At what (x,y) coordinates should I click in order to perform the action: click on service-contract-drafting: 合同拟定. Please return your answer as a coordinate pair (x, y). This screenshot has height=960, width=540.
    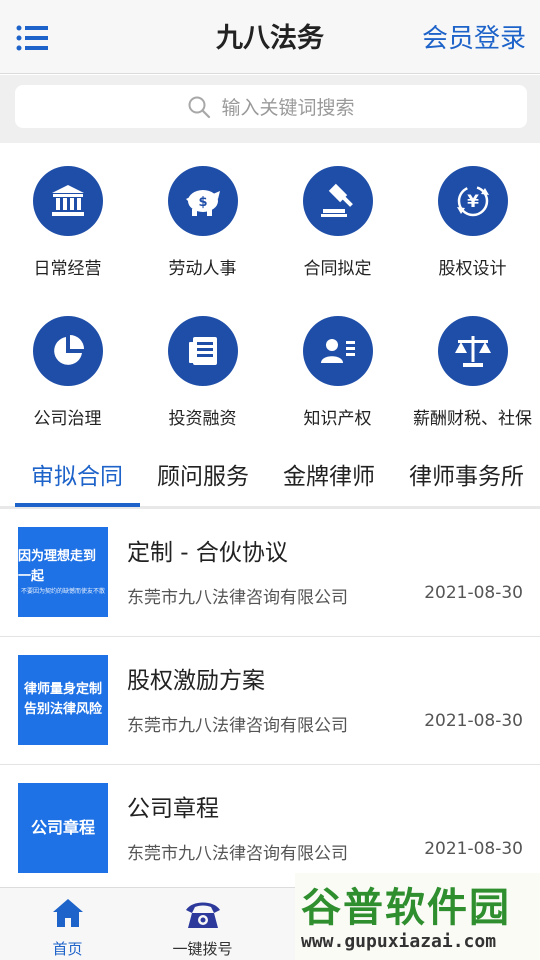
    Looking at the image, I should click on (337, 218).